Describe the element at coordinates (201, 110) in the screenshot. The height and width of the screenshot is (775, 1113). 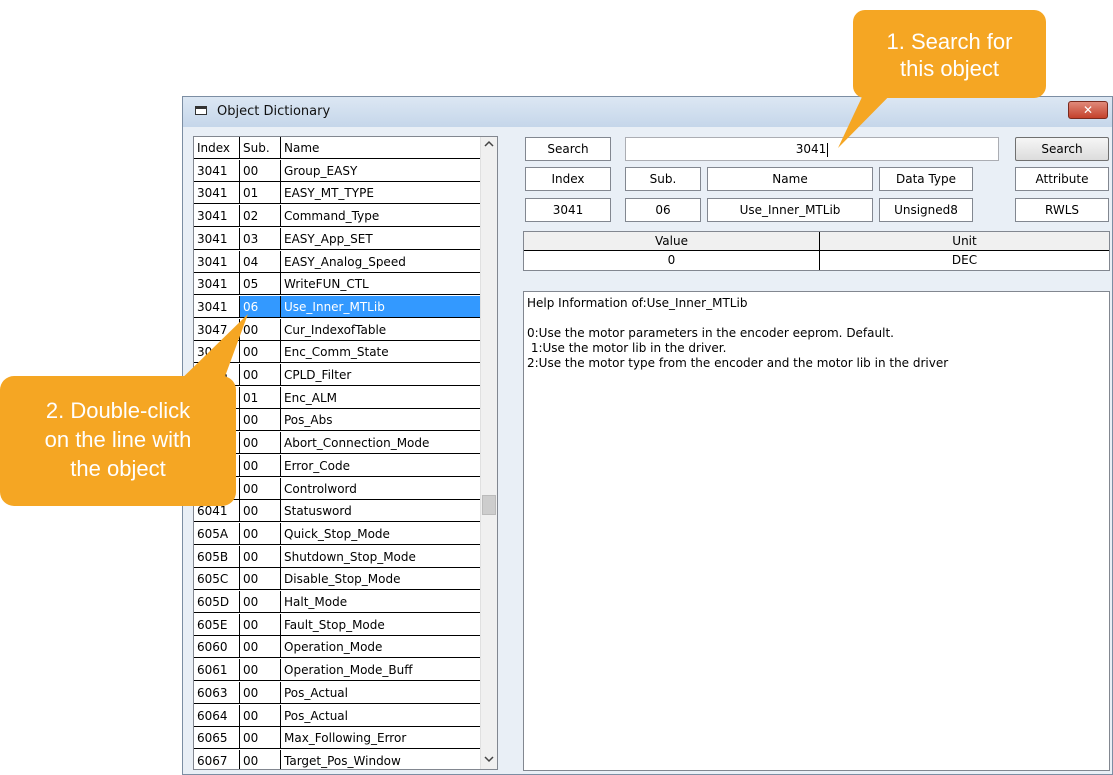
I see `window-icon` at that location.